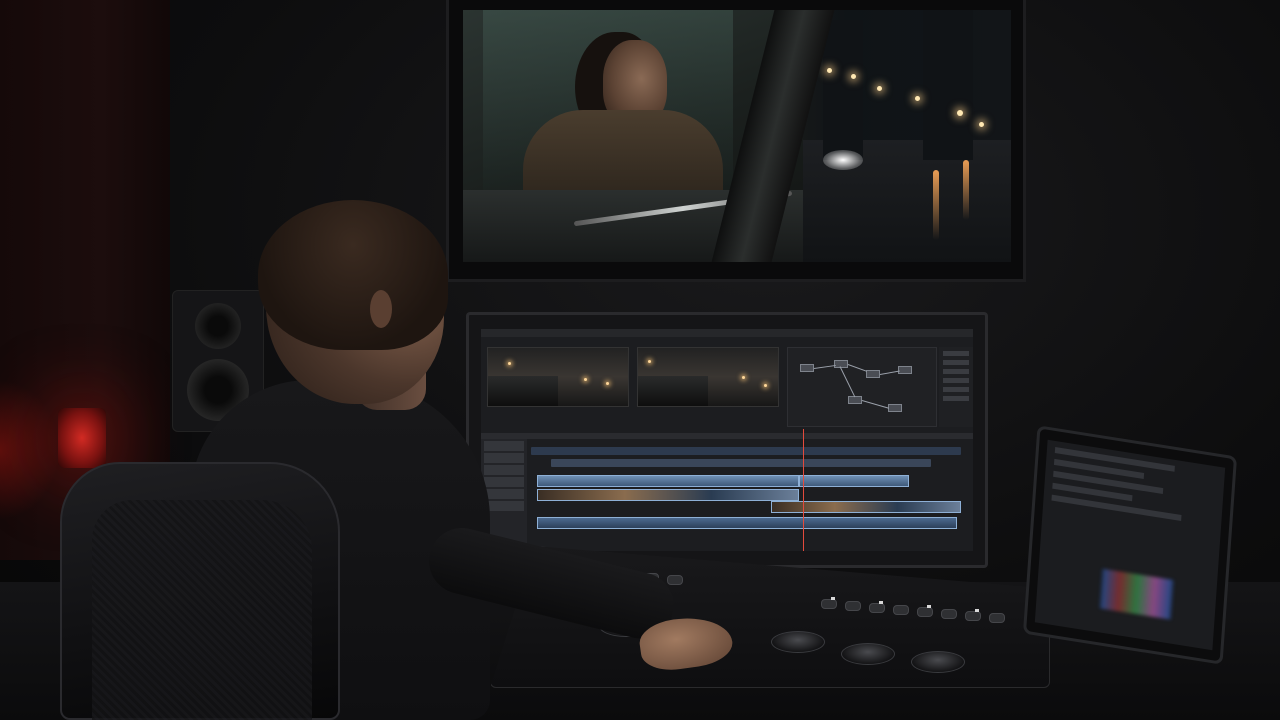 This screenshot has height=720, width=1280. What do you see at coordinates (381, 309) in the screenshot?
I see `editor-ear` at bounding box center [381, 309].